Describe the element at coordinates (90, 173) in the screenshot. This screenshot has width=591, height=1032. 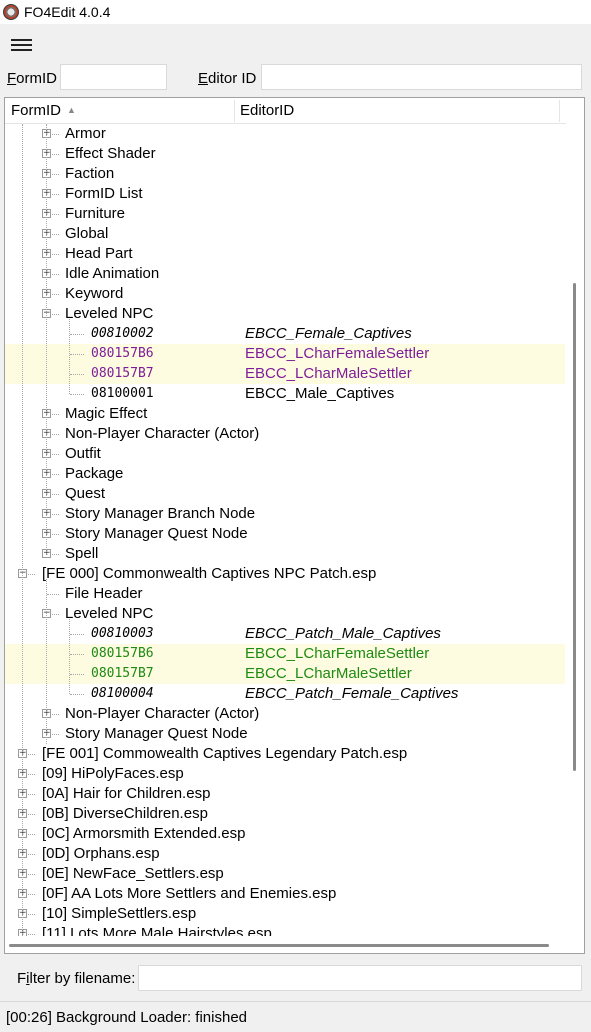
I see `tree-node-label: Faction` at that location.